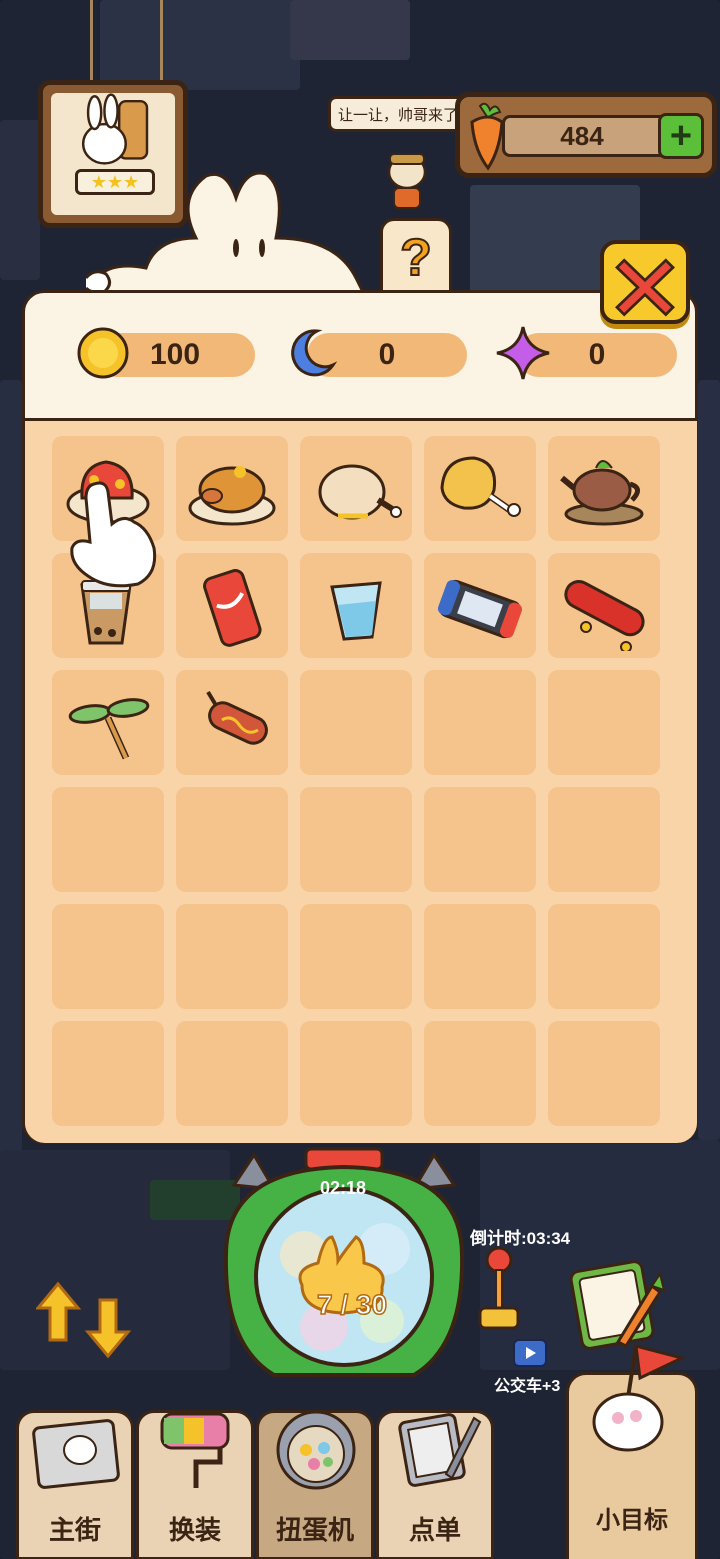 The height and width of the screenshot is (1559, 720). Describe the element at coordinates (360, 491) in the screenshot. I see `roast-chicken-icon` at that location.